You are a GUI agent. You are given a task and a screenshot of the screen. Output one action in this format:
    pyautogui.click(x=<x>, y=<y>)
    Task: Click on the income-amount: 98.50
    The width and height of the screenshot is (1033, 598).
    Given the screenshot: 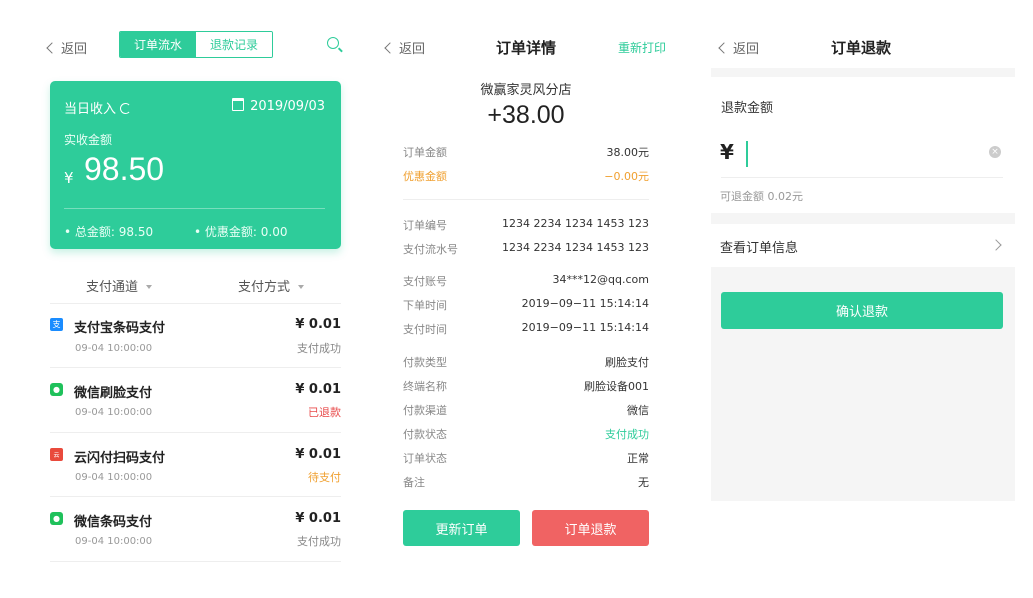 What is the action you would take?
    pyautogui.click(x=124, y=169)
    